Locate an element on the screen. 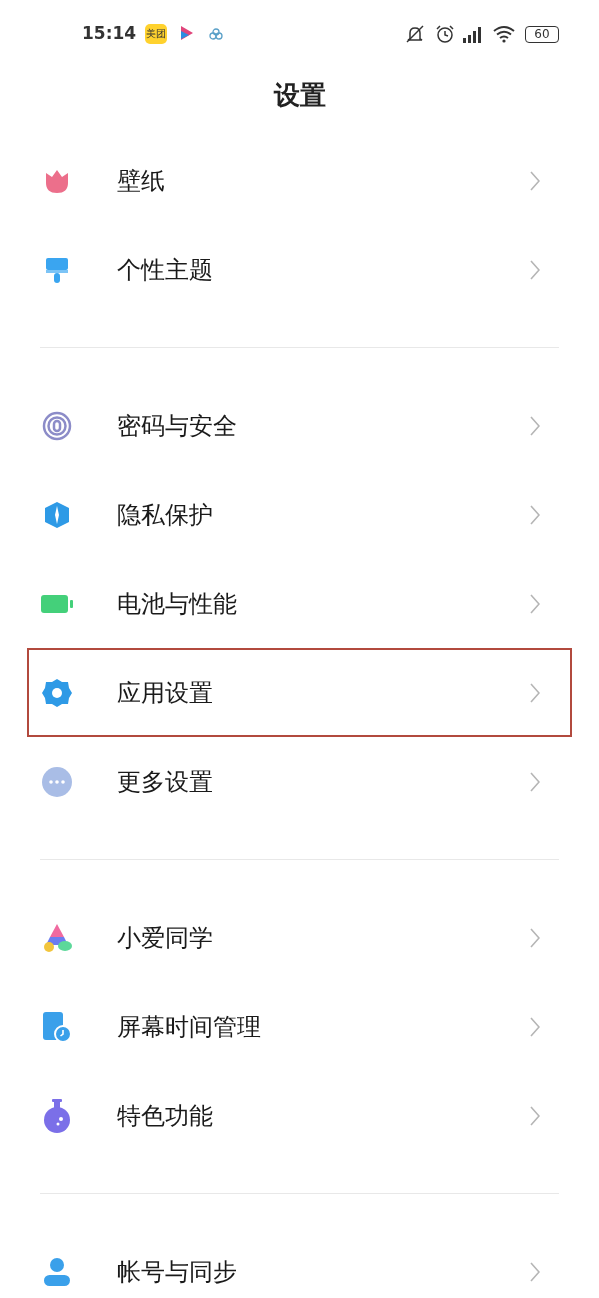  row-label: 个性主题 is located at coordinates (165, 270).